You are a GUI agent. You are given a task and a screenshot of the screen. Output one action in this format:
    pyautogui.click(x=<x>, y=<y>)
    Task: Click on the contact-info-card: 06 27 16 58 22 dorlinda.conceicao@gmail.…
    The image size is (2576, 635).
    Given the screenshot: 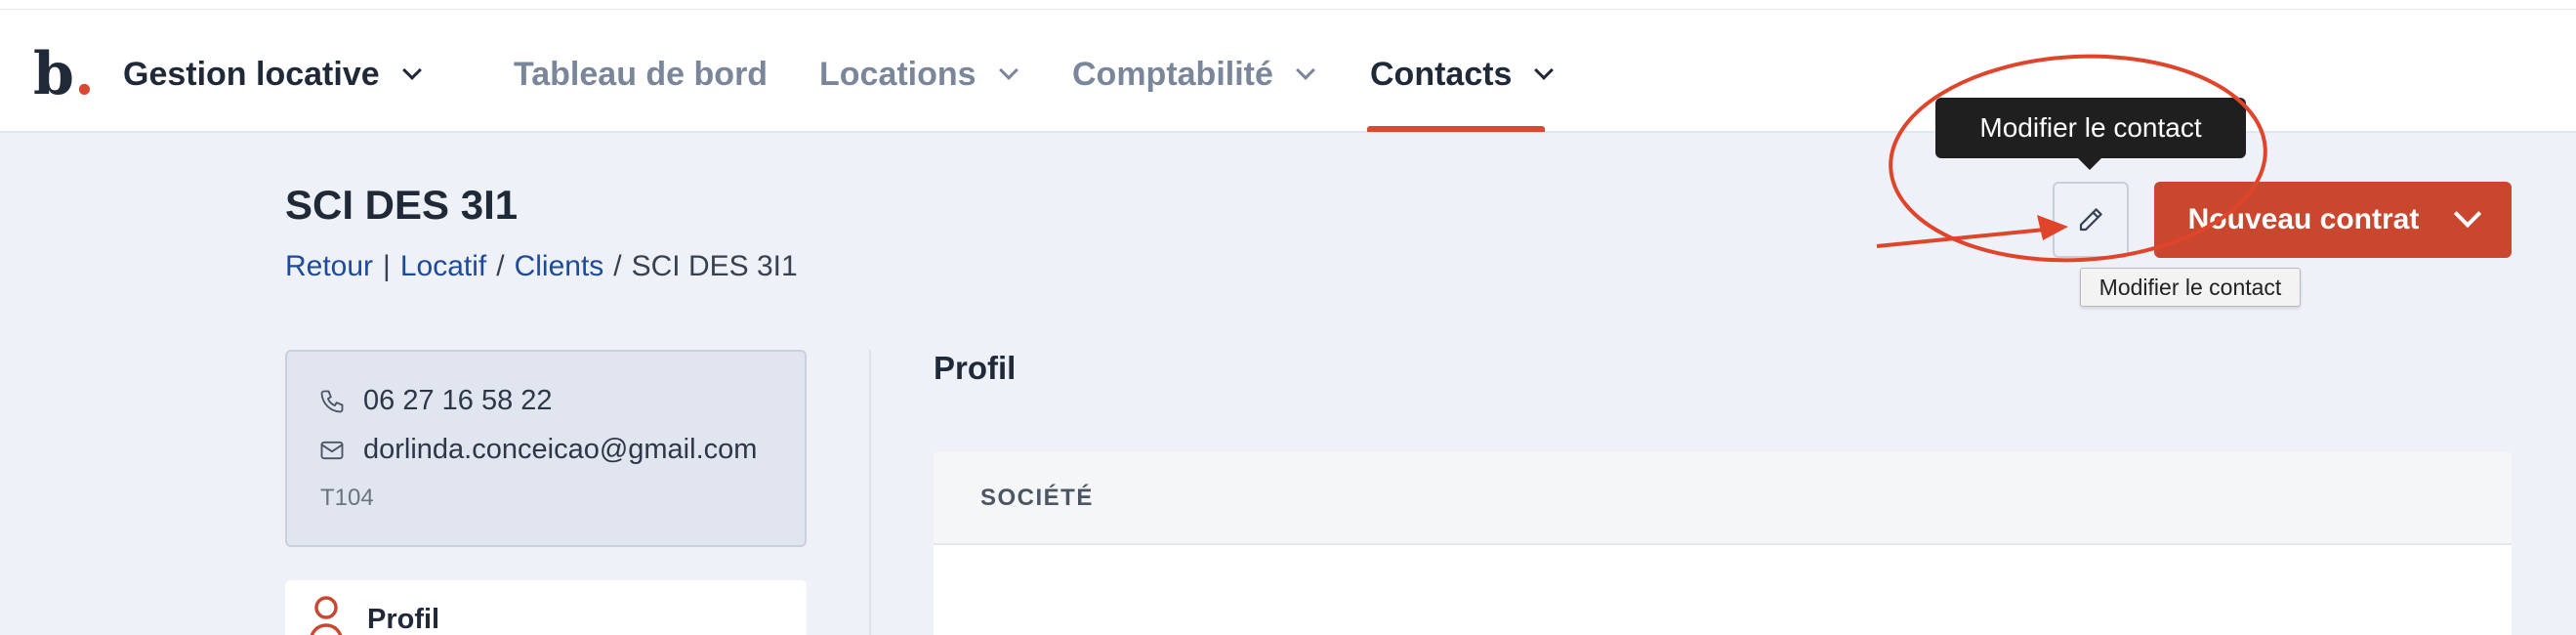 What is the action you would take?
    pyautogui.click(x=546, y=448)
    